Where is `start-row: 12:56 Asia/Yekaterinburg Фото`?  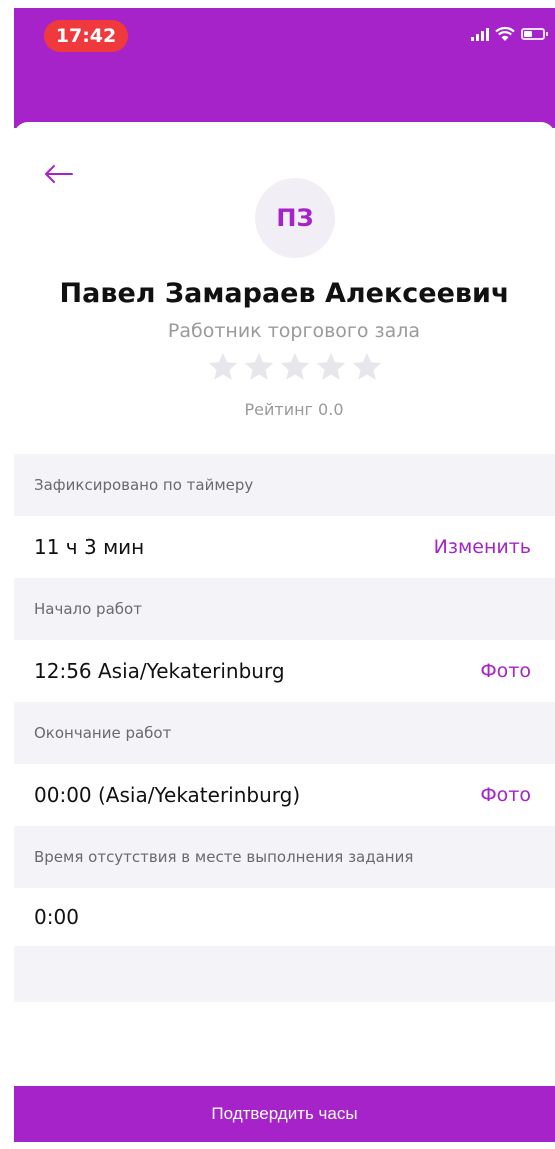 start-row: 12:56 Asia/Yekaterinburg Фото is located at coordinates (284, 671).